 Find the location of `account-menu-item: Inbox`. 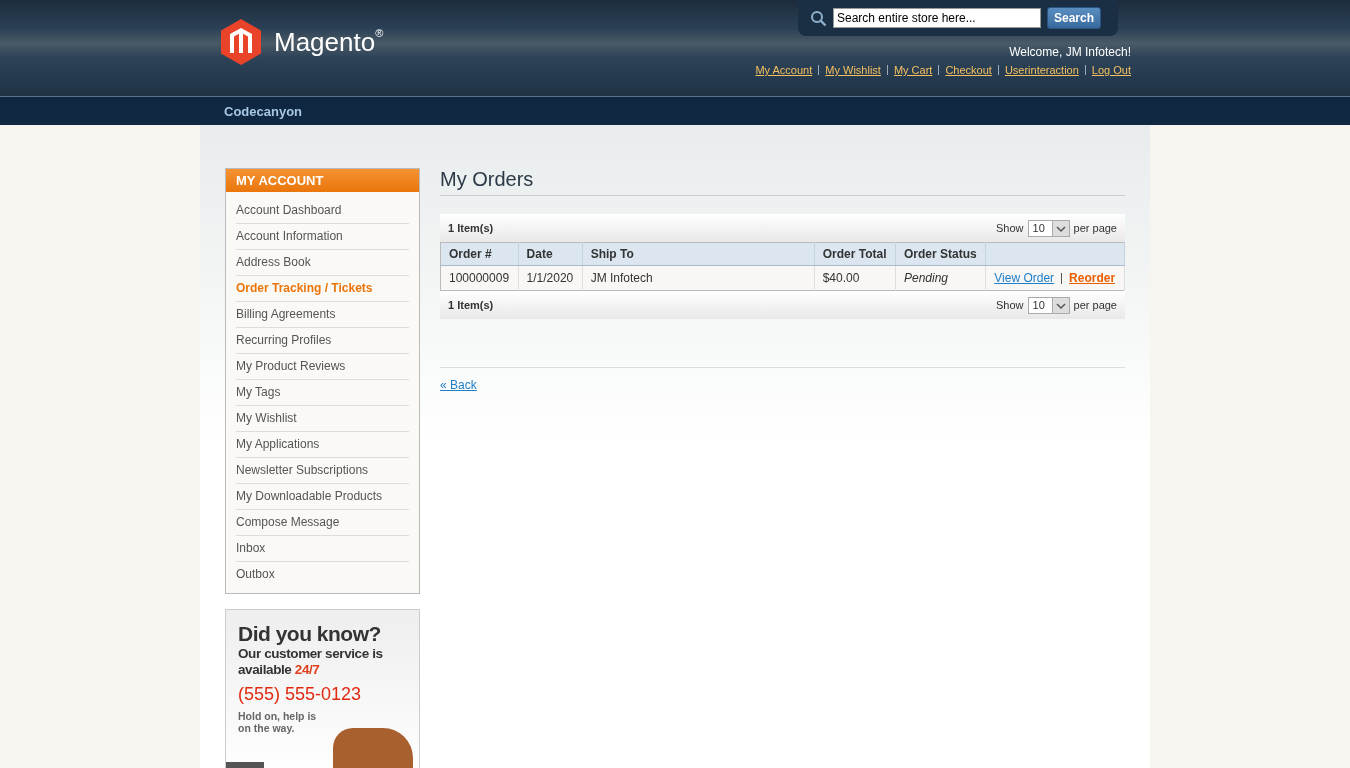

account-menu-item: Inbox is located at coordinates (322, 549).